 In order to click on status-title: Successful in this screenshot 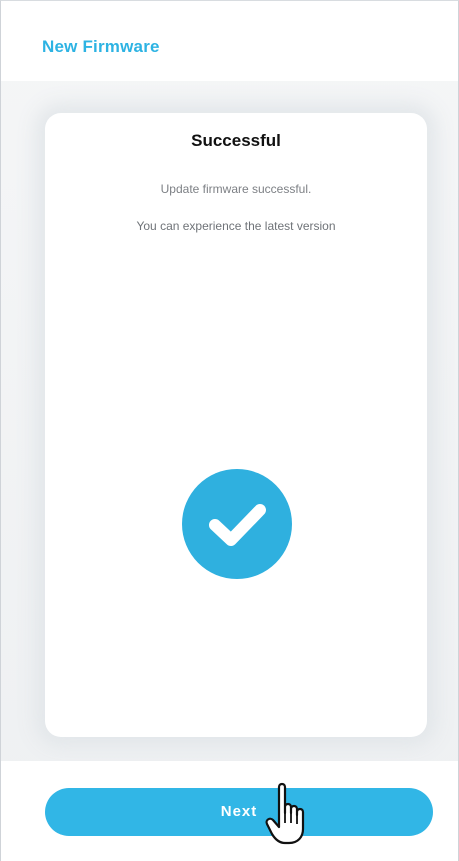, I will do `click(236, 140)`.